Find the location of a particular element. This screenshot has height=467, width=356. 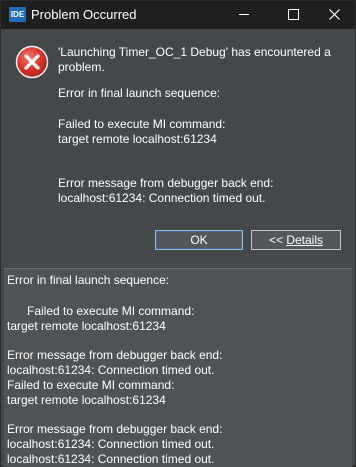

minimize-icon is located at coordinates (244, 15).